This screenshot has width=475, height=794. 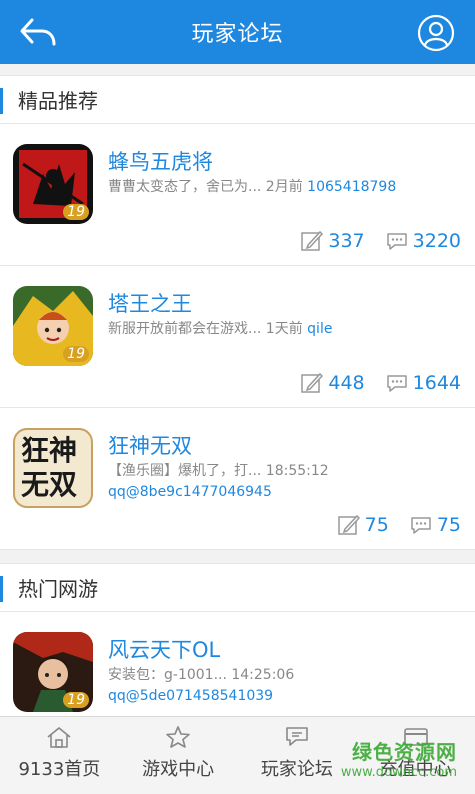 I want to click on game-latest-post-user: qq@8be9c1477046945, so click(x=190, y=492).